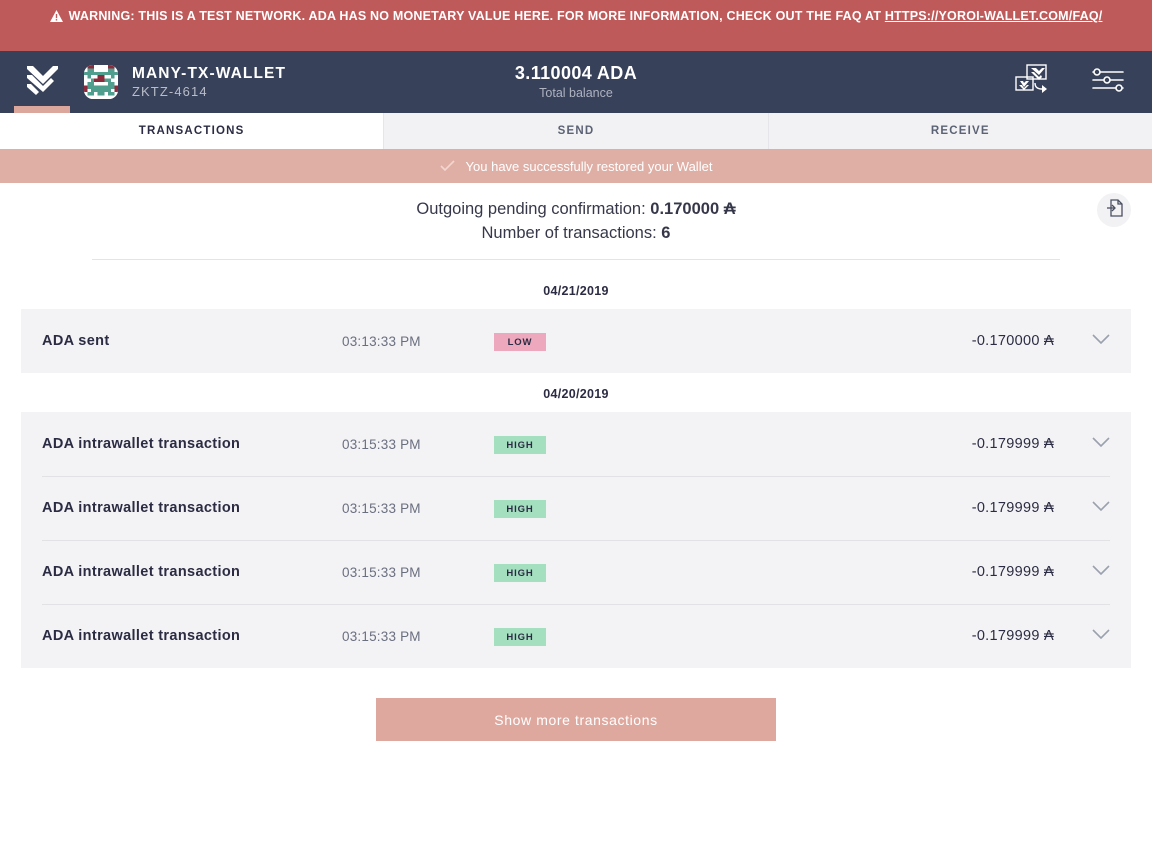 The width and height of the screenshot is (1152, 847). What do you see at coordinates (576, 259) in the screenshot?
I see `summary-divider` at bounding box center [576, 259].